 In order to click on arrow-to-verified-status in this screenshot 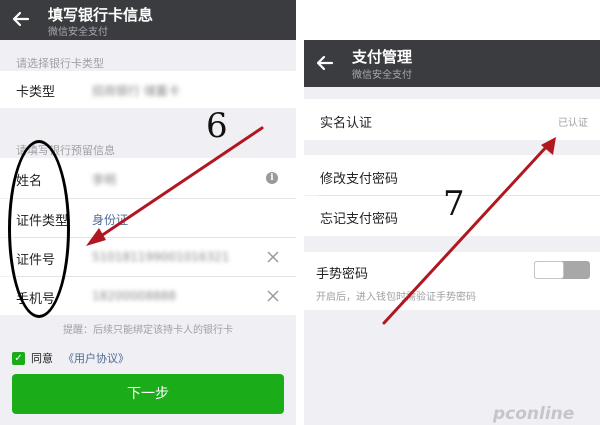, I will do `click(466, 234)`.